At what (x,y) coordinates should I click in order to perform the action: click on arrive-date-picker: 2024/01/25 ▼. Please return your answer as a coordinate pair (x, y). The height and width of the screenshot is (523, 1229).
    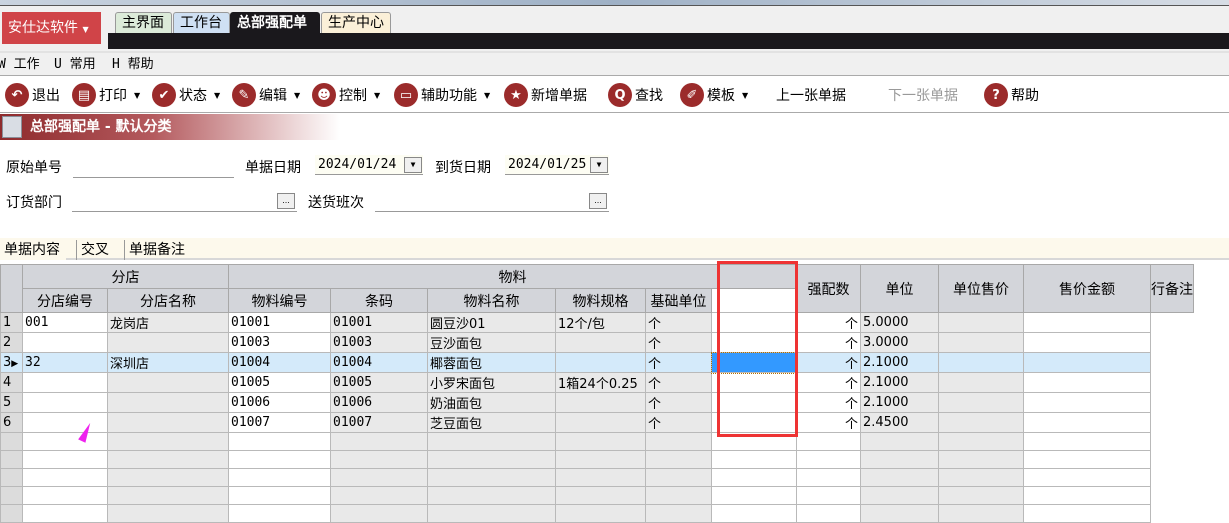
    Looking at the image, I should click on (557, 165).